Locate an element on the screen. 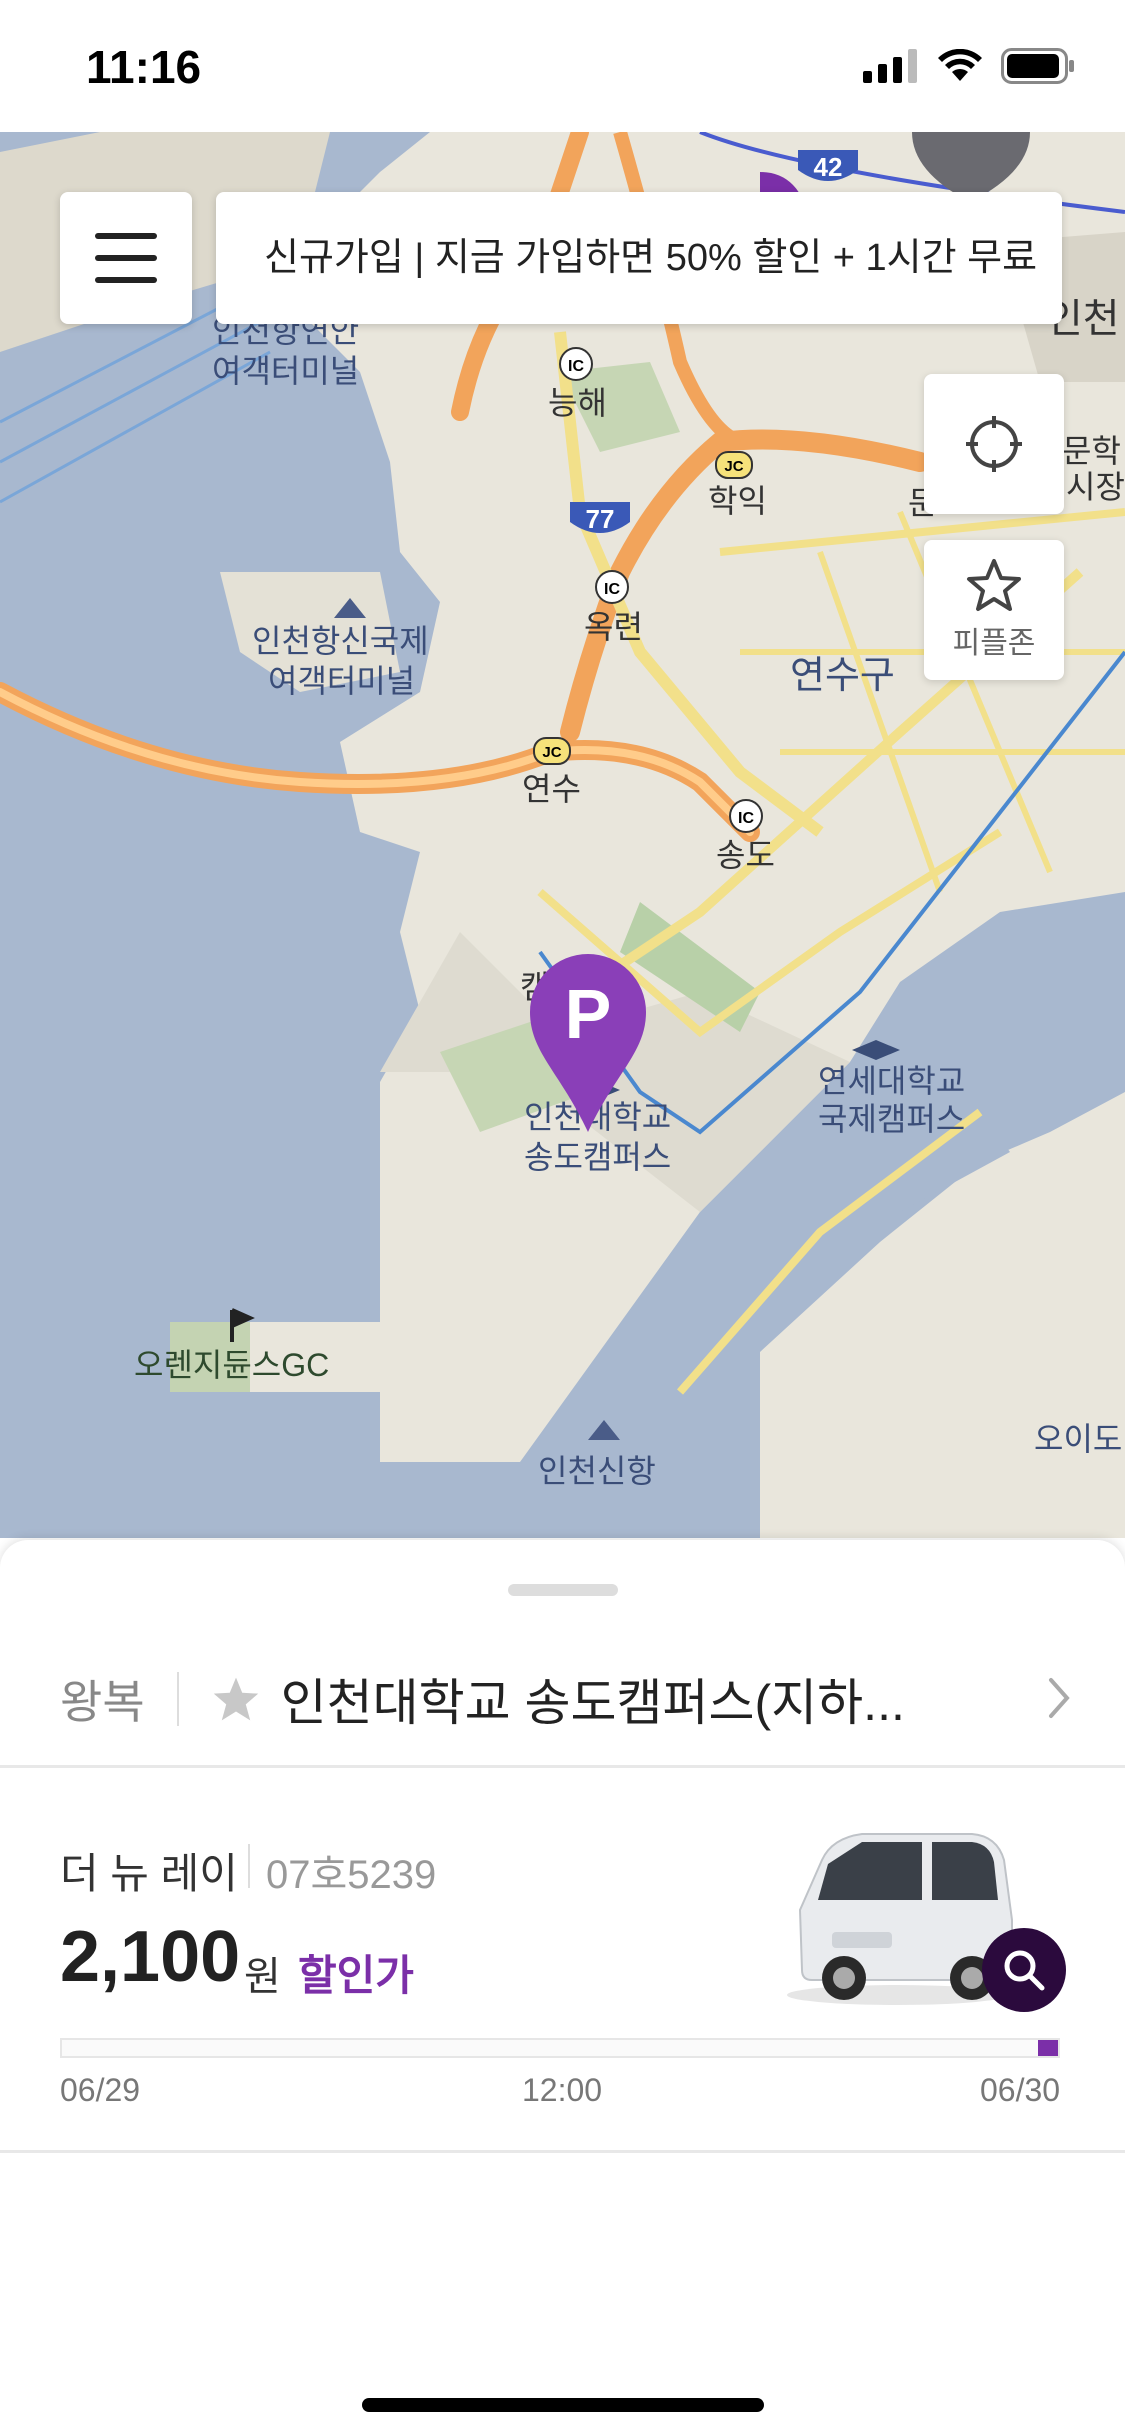 The width and height of the screenshot is (1125, 2436). map-label: 연수 is located at coordinates (551, 789).